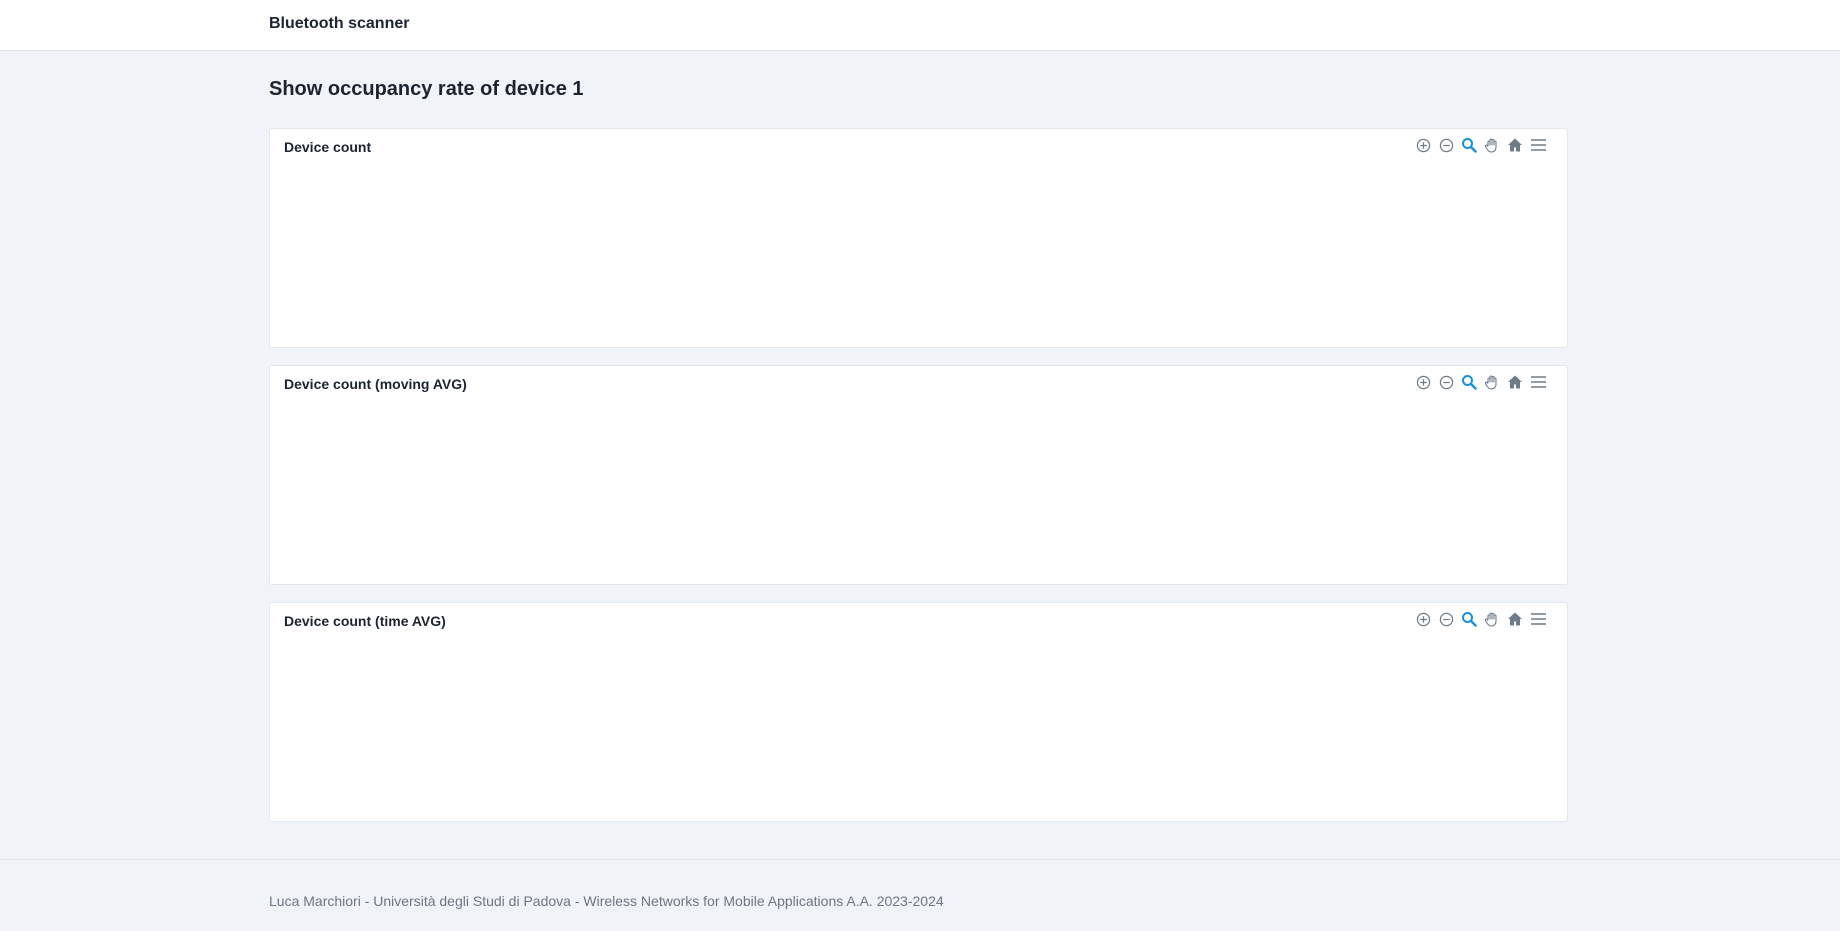 This screenshot has width=1840, height=931. Describe the element at coordinates (920, 859) in the screenshot. I see `footer-divider` at that location.